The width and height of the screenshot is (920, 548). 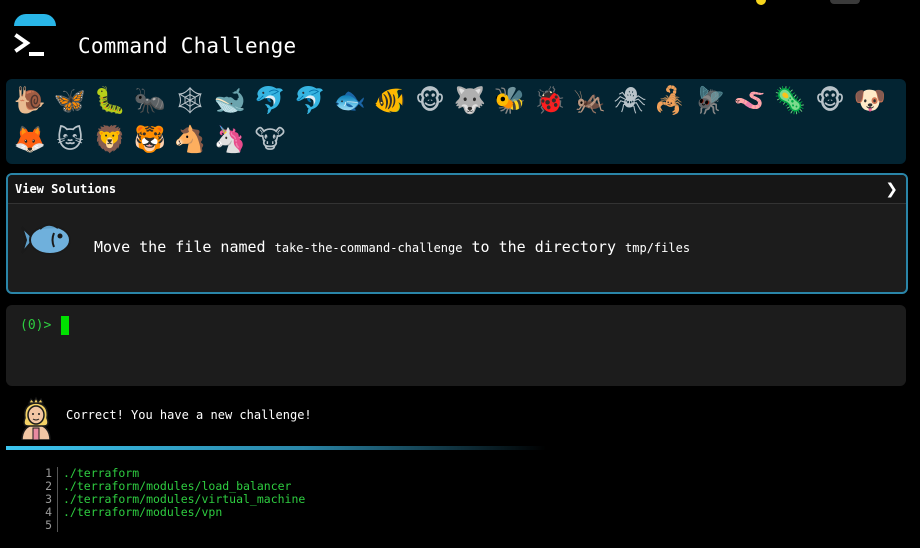 I want to click on animal-challenge-icon: 🐋, so click(x=230, y=101).